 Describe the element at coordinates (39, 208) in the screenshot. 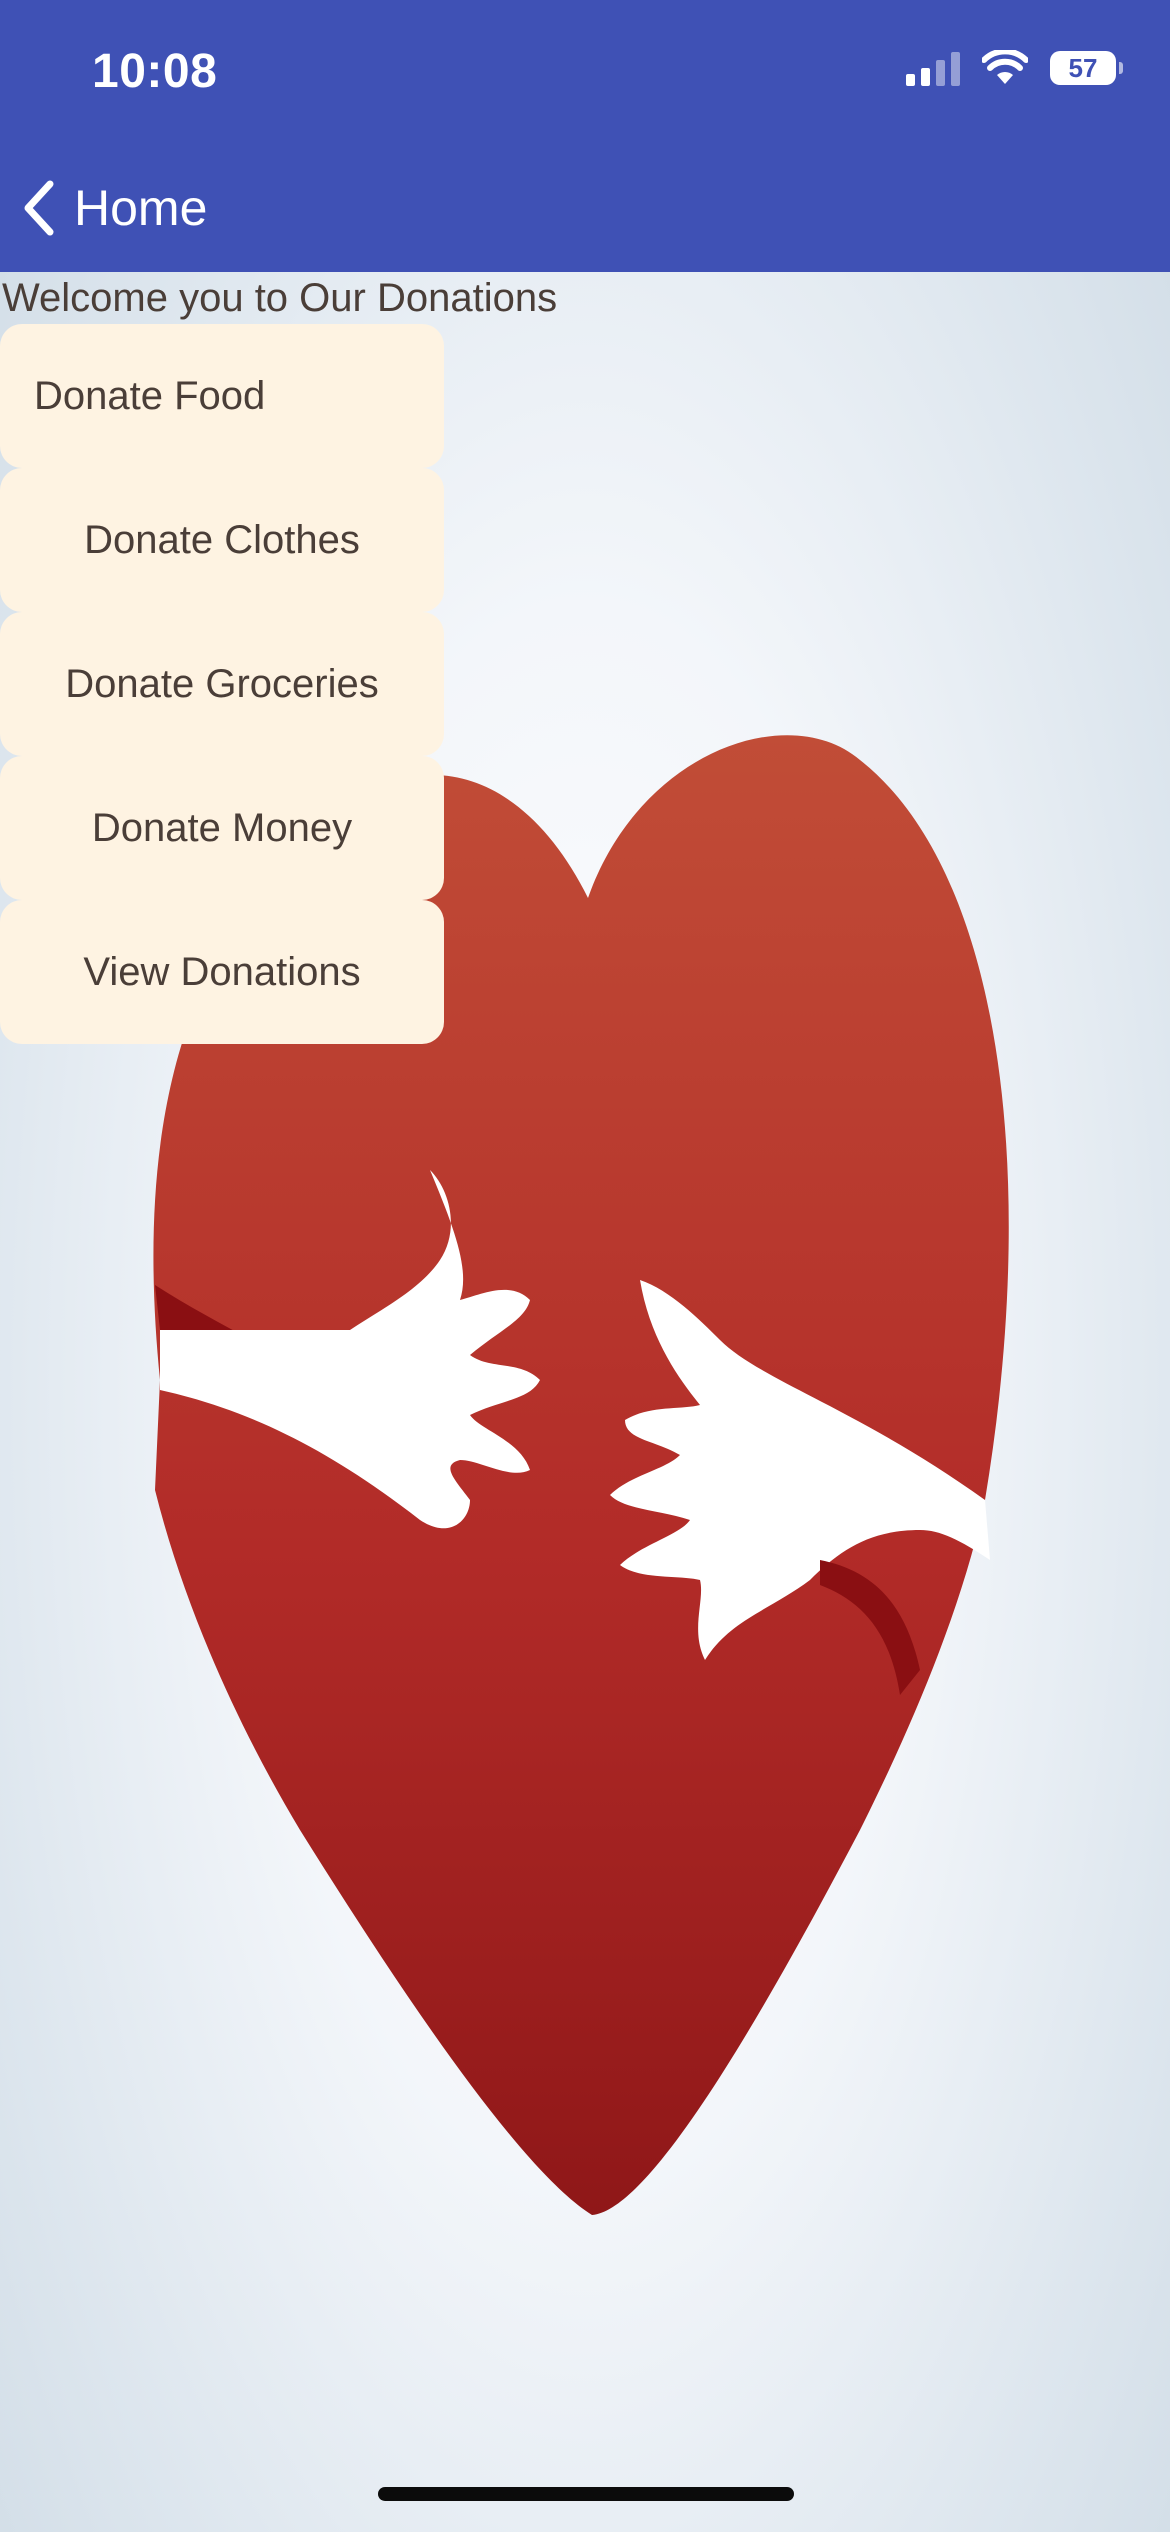

I see `chevron-left-icon` at that location.